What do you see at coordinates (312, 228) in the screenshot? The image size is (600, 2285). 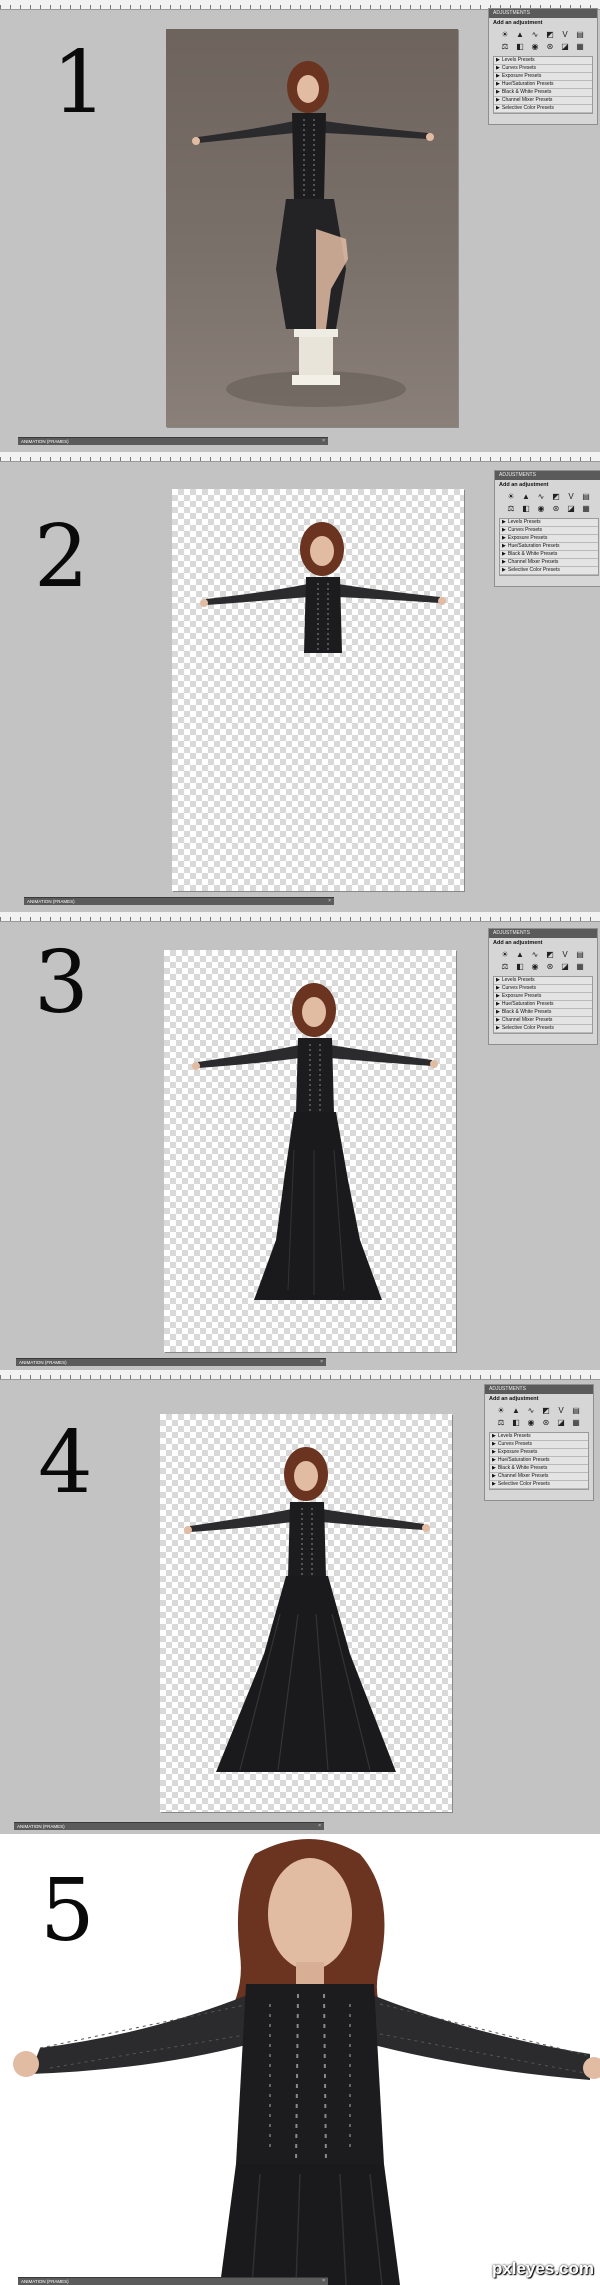 I see `photo-canvas` at bounding box center [312, 228].